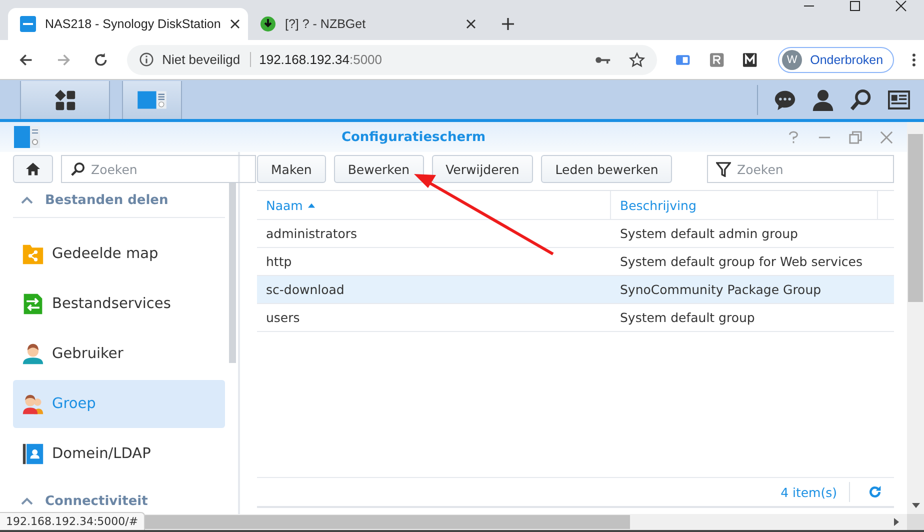 This screenshot has height=532, width=924. I want to click on filter-box: Zoeken, so click(800, 169).